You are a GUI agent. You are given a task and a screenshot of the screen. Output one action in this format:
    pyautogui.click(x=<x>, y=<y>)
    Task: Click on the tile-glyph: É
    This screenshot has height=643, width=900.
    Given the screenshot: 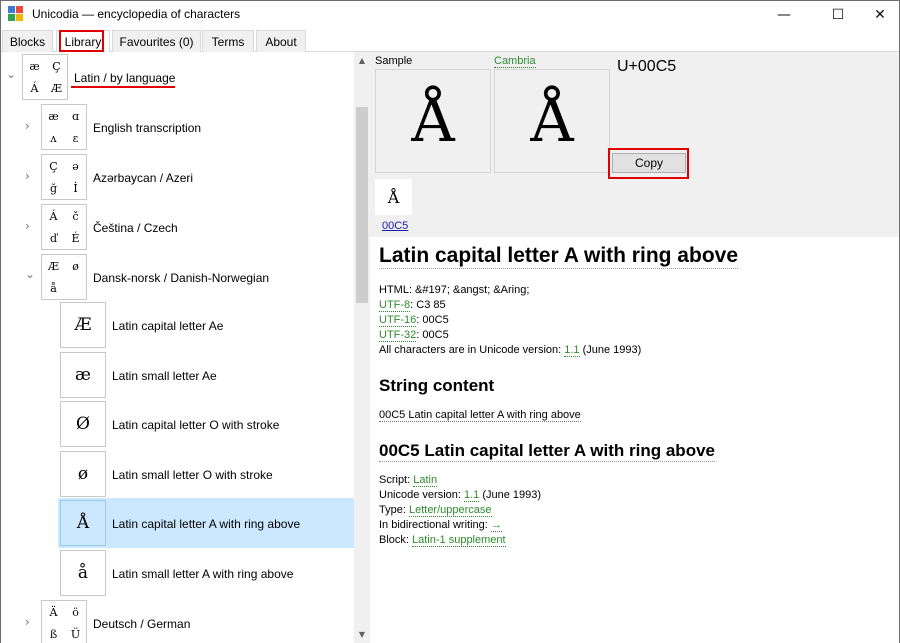 What is the action you would take?
    pyautogui.click(x=75, y=238)
    